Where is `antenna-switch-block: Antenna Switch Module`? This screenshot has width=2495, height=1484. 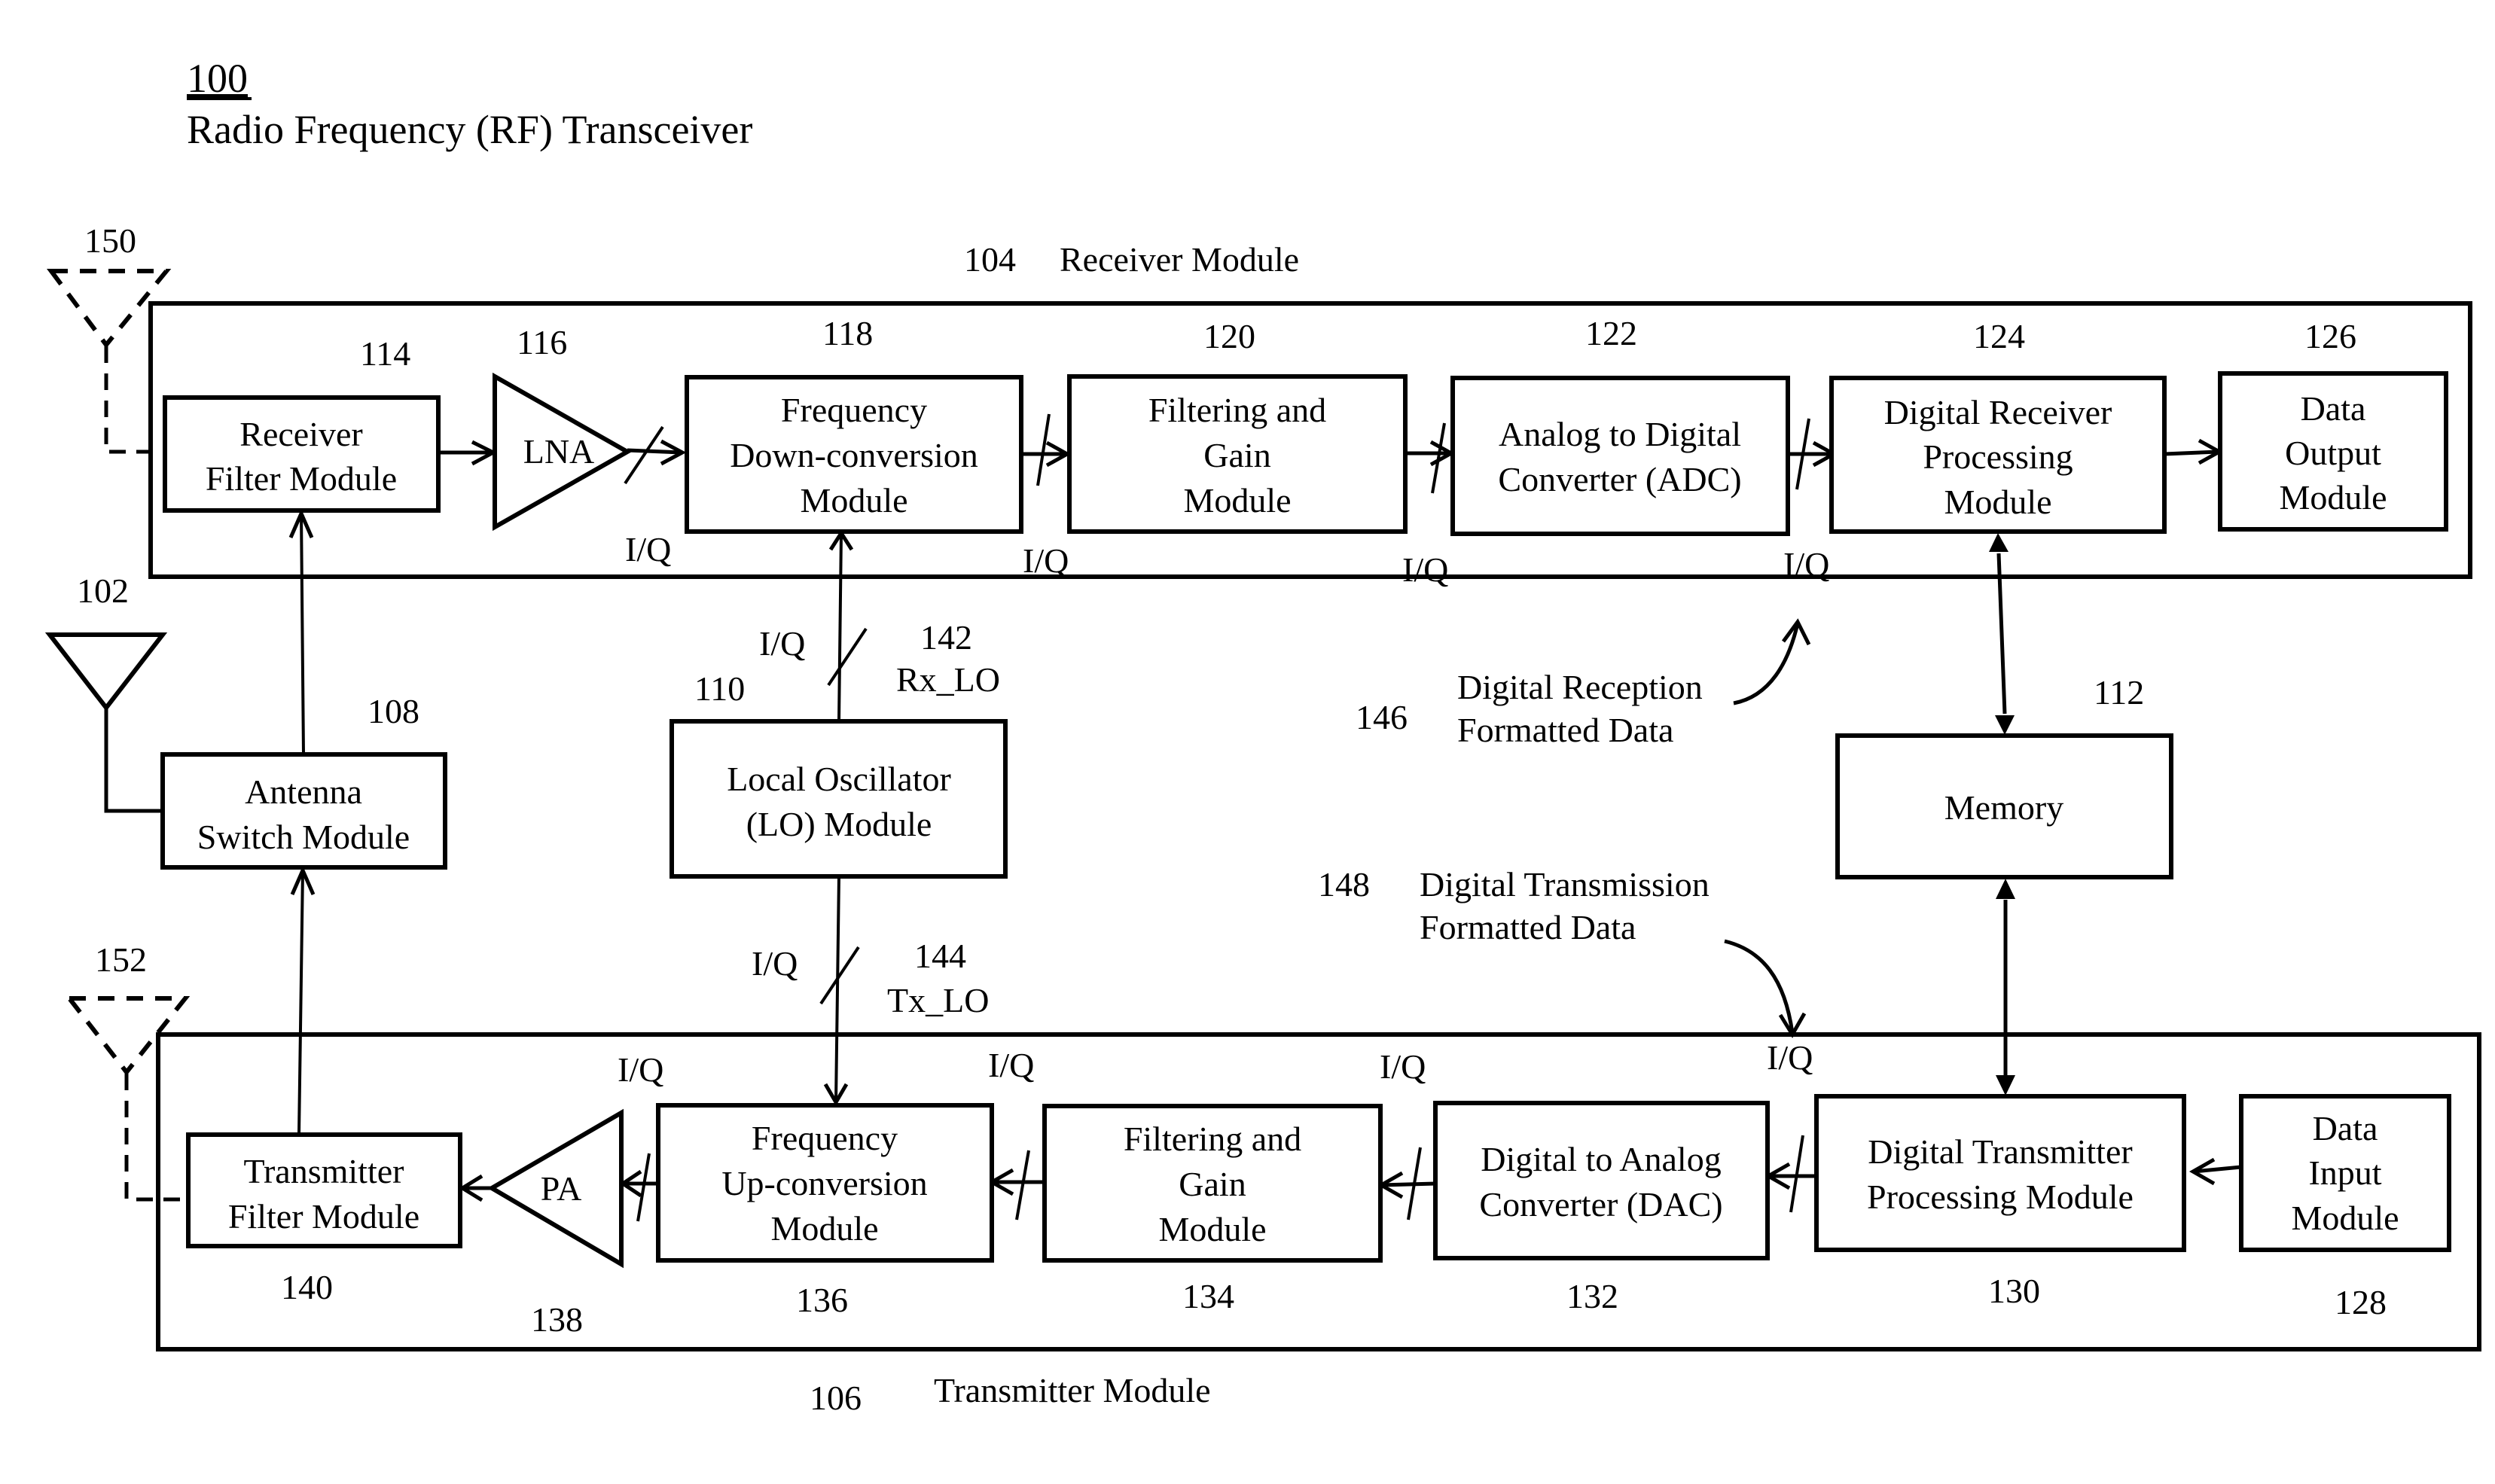 antenna-switch-block: Antenna Switch Module is located at coordinates (304, 811).